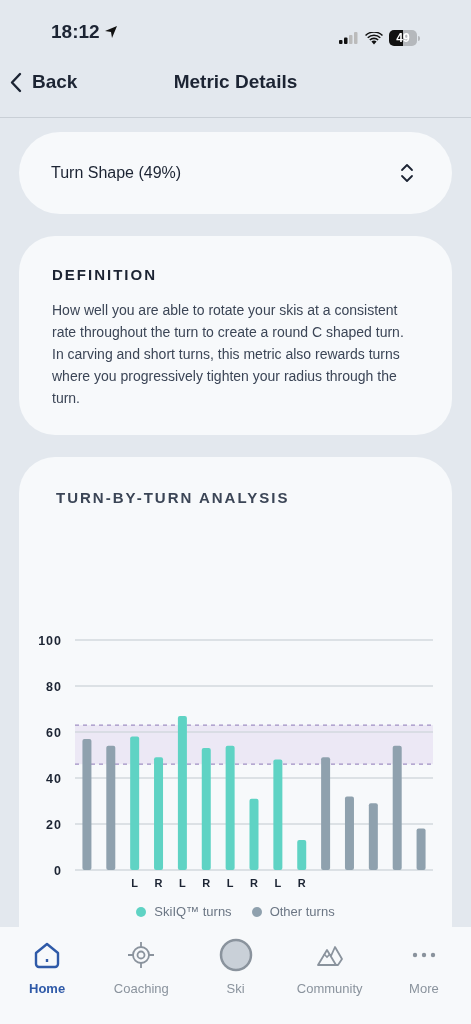 The height and width of the screenshot is (1024, 471). What do you see at coordinates (423, 980) in the screenshot?
I see `tab: More` at bounding box center [423, 980].